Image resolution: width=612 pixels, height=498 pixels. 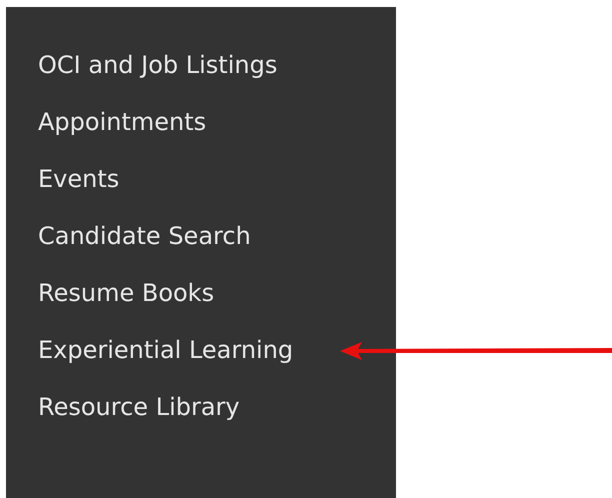 What do you see at coordinates (79, 178) in the screenshot?
I see `sidebar-item: Events` at bounding box center [79, 178].